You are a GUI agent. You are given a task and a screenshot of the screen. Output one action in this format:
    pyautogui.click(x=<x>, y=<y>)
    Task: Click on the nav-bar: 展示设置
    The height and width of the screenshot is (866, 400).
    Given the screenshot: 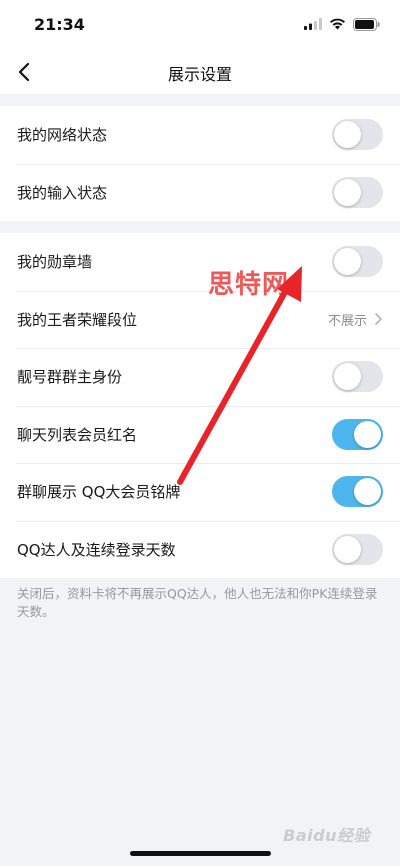 What is the action you would take?
    pyautogui.click(x=200, y=72)
    